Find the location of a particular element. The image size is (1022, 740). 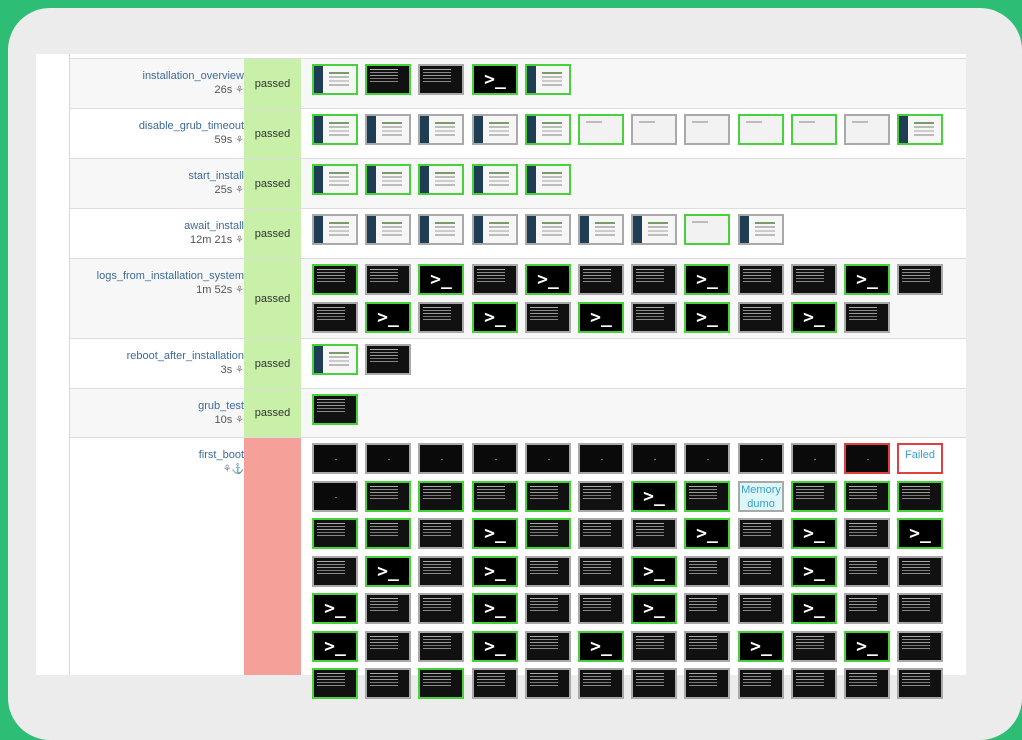

module-name-link: reboot_after_installation is located at coordinates (157, 356).